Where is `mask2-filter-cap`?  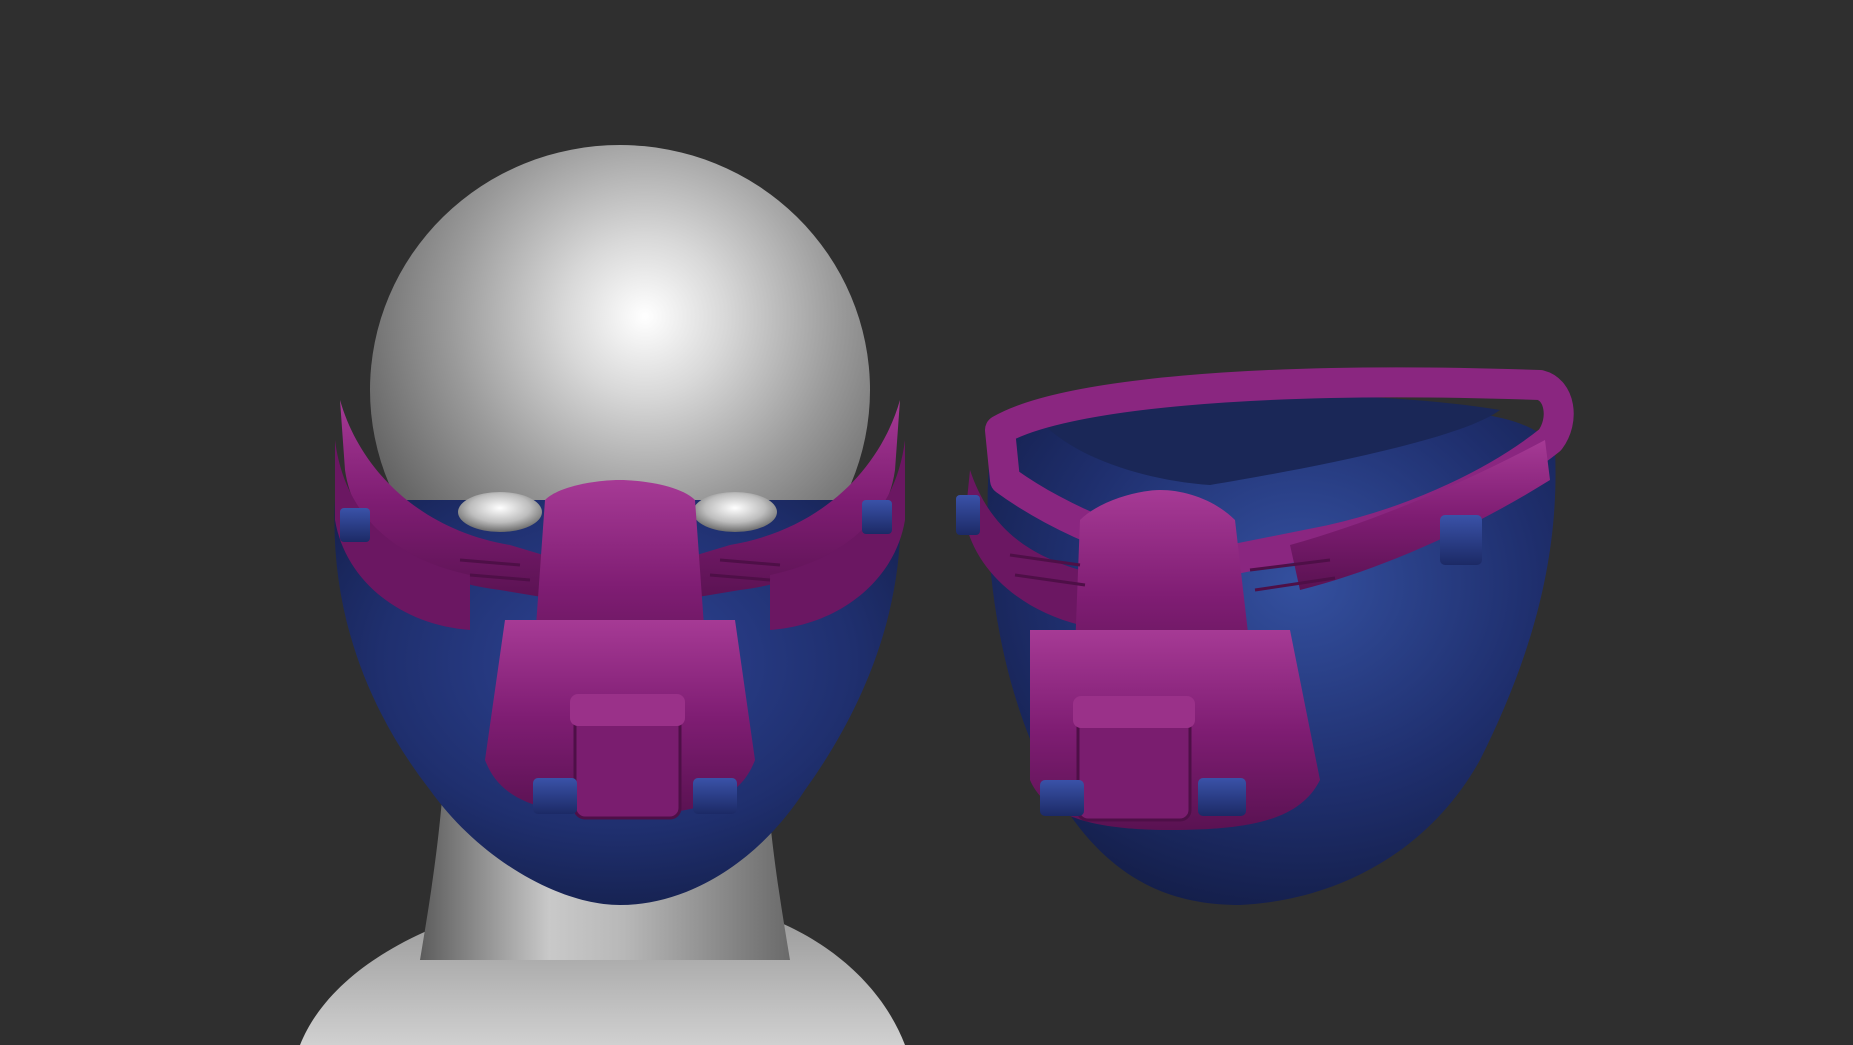
mask2-filter-cap is located at coordinates (1134, 712).